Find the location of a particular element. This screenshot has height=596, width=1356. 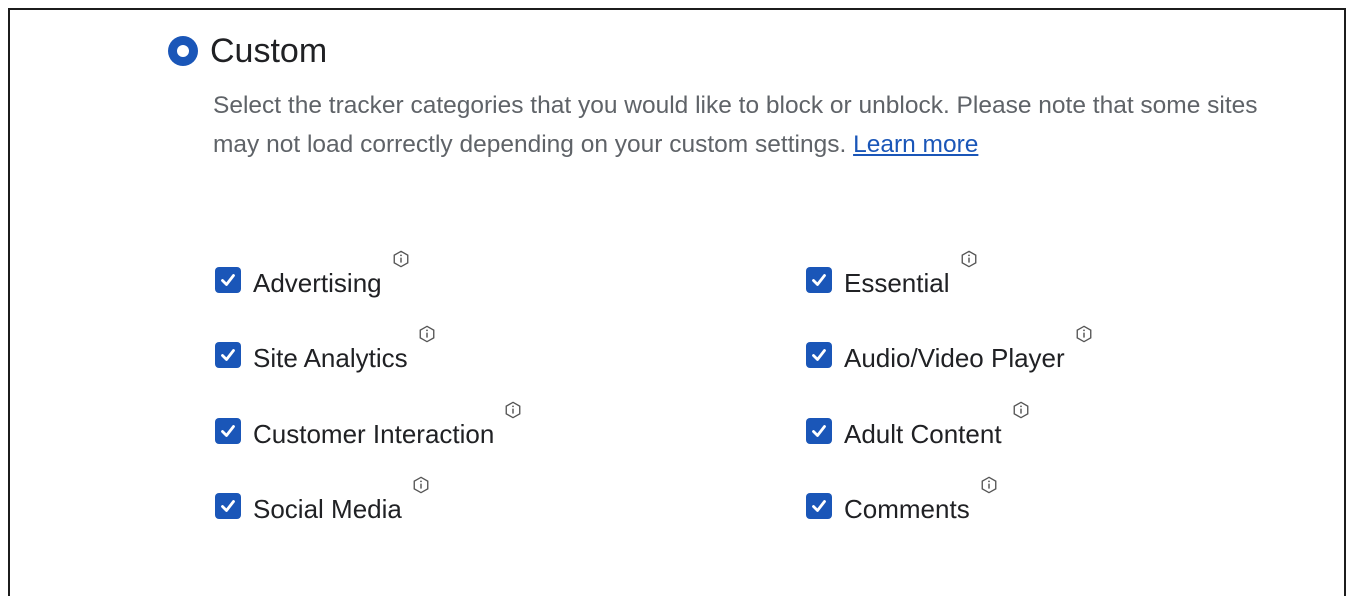

category-essential: Essential is located at coordinates (892, 275).